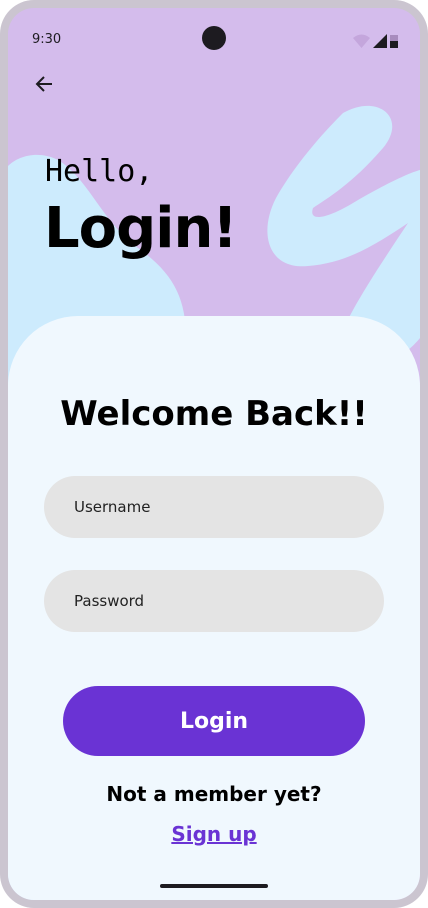 The image size is (428, 908). Describe the element at coordinates (380, 41) in the screenshot. I see `signal-icon` at that location.